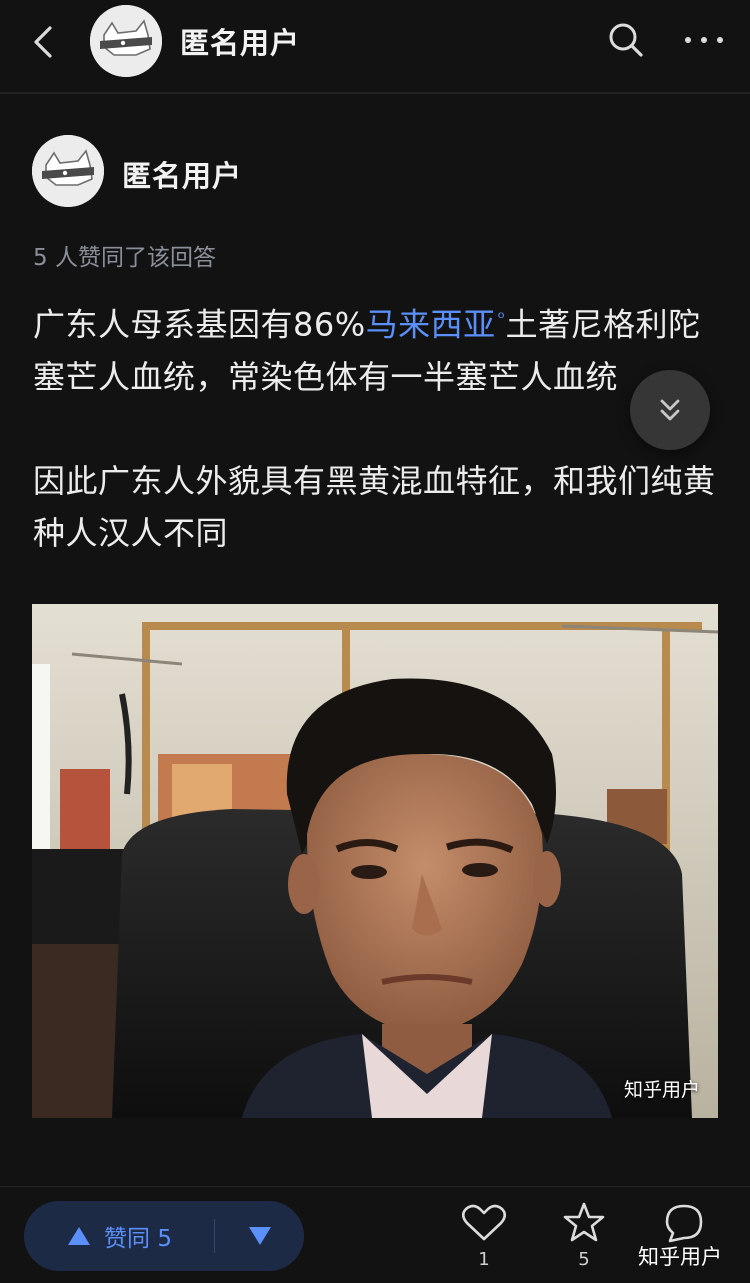 The height and width of the screenshot is (1283, 750). Describe the element at coordinates (375, 47) in the screenshot. I see `top-bar: 匿名用户` at that location.